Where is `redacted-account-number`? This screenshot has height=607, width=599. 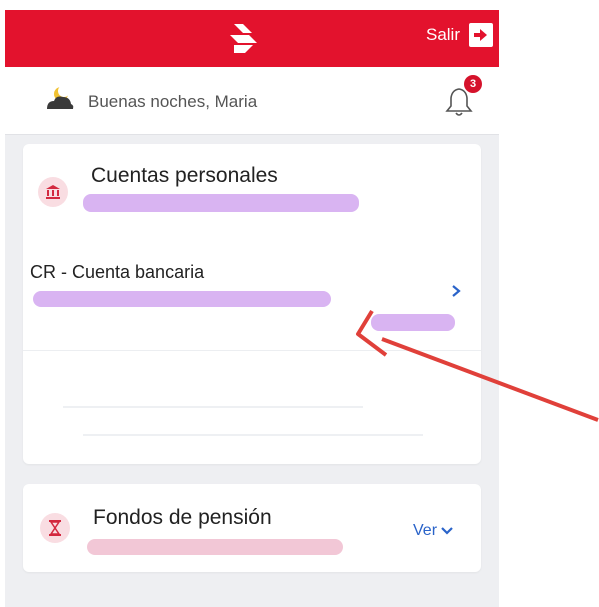
redacted-account-number is located at coordinates (182, 299).